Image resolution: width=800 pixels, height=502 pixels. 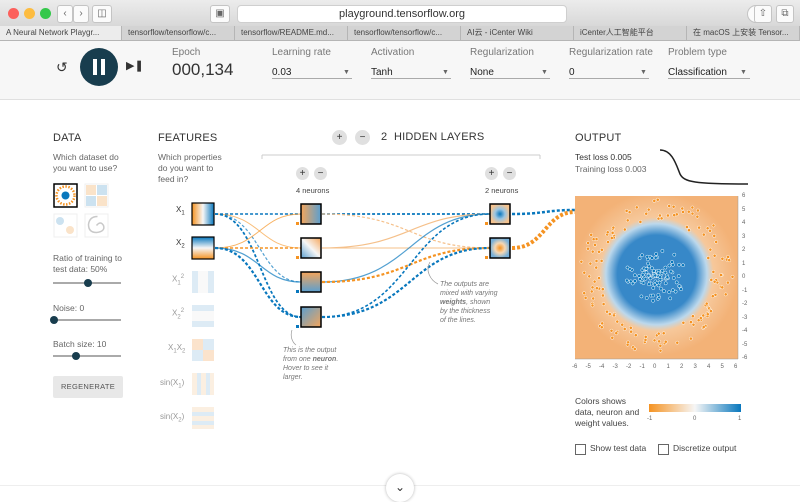 What do you see at coordinates (203, 418) in the screenshot?
I see `feature-sin-x2` at bounding box center [203, 418].